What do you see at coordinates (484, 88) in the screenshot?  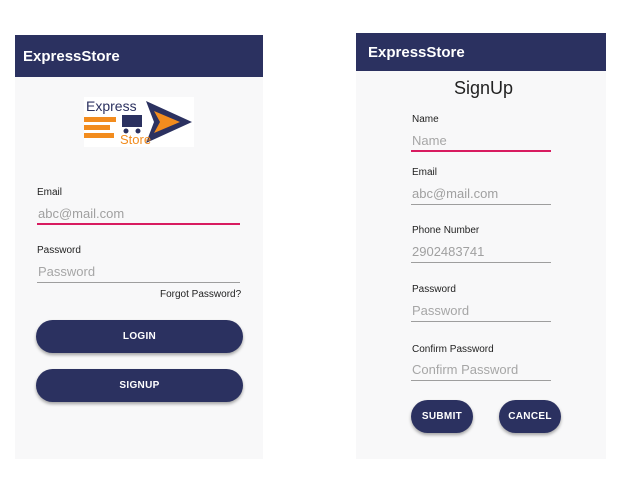 I see `signup-title: SignUp` at bounding box center [484, 88].